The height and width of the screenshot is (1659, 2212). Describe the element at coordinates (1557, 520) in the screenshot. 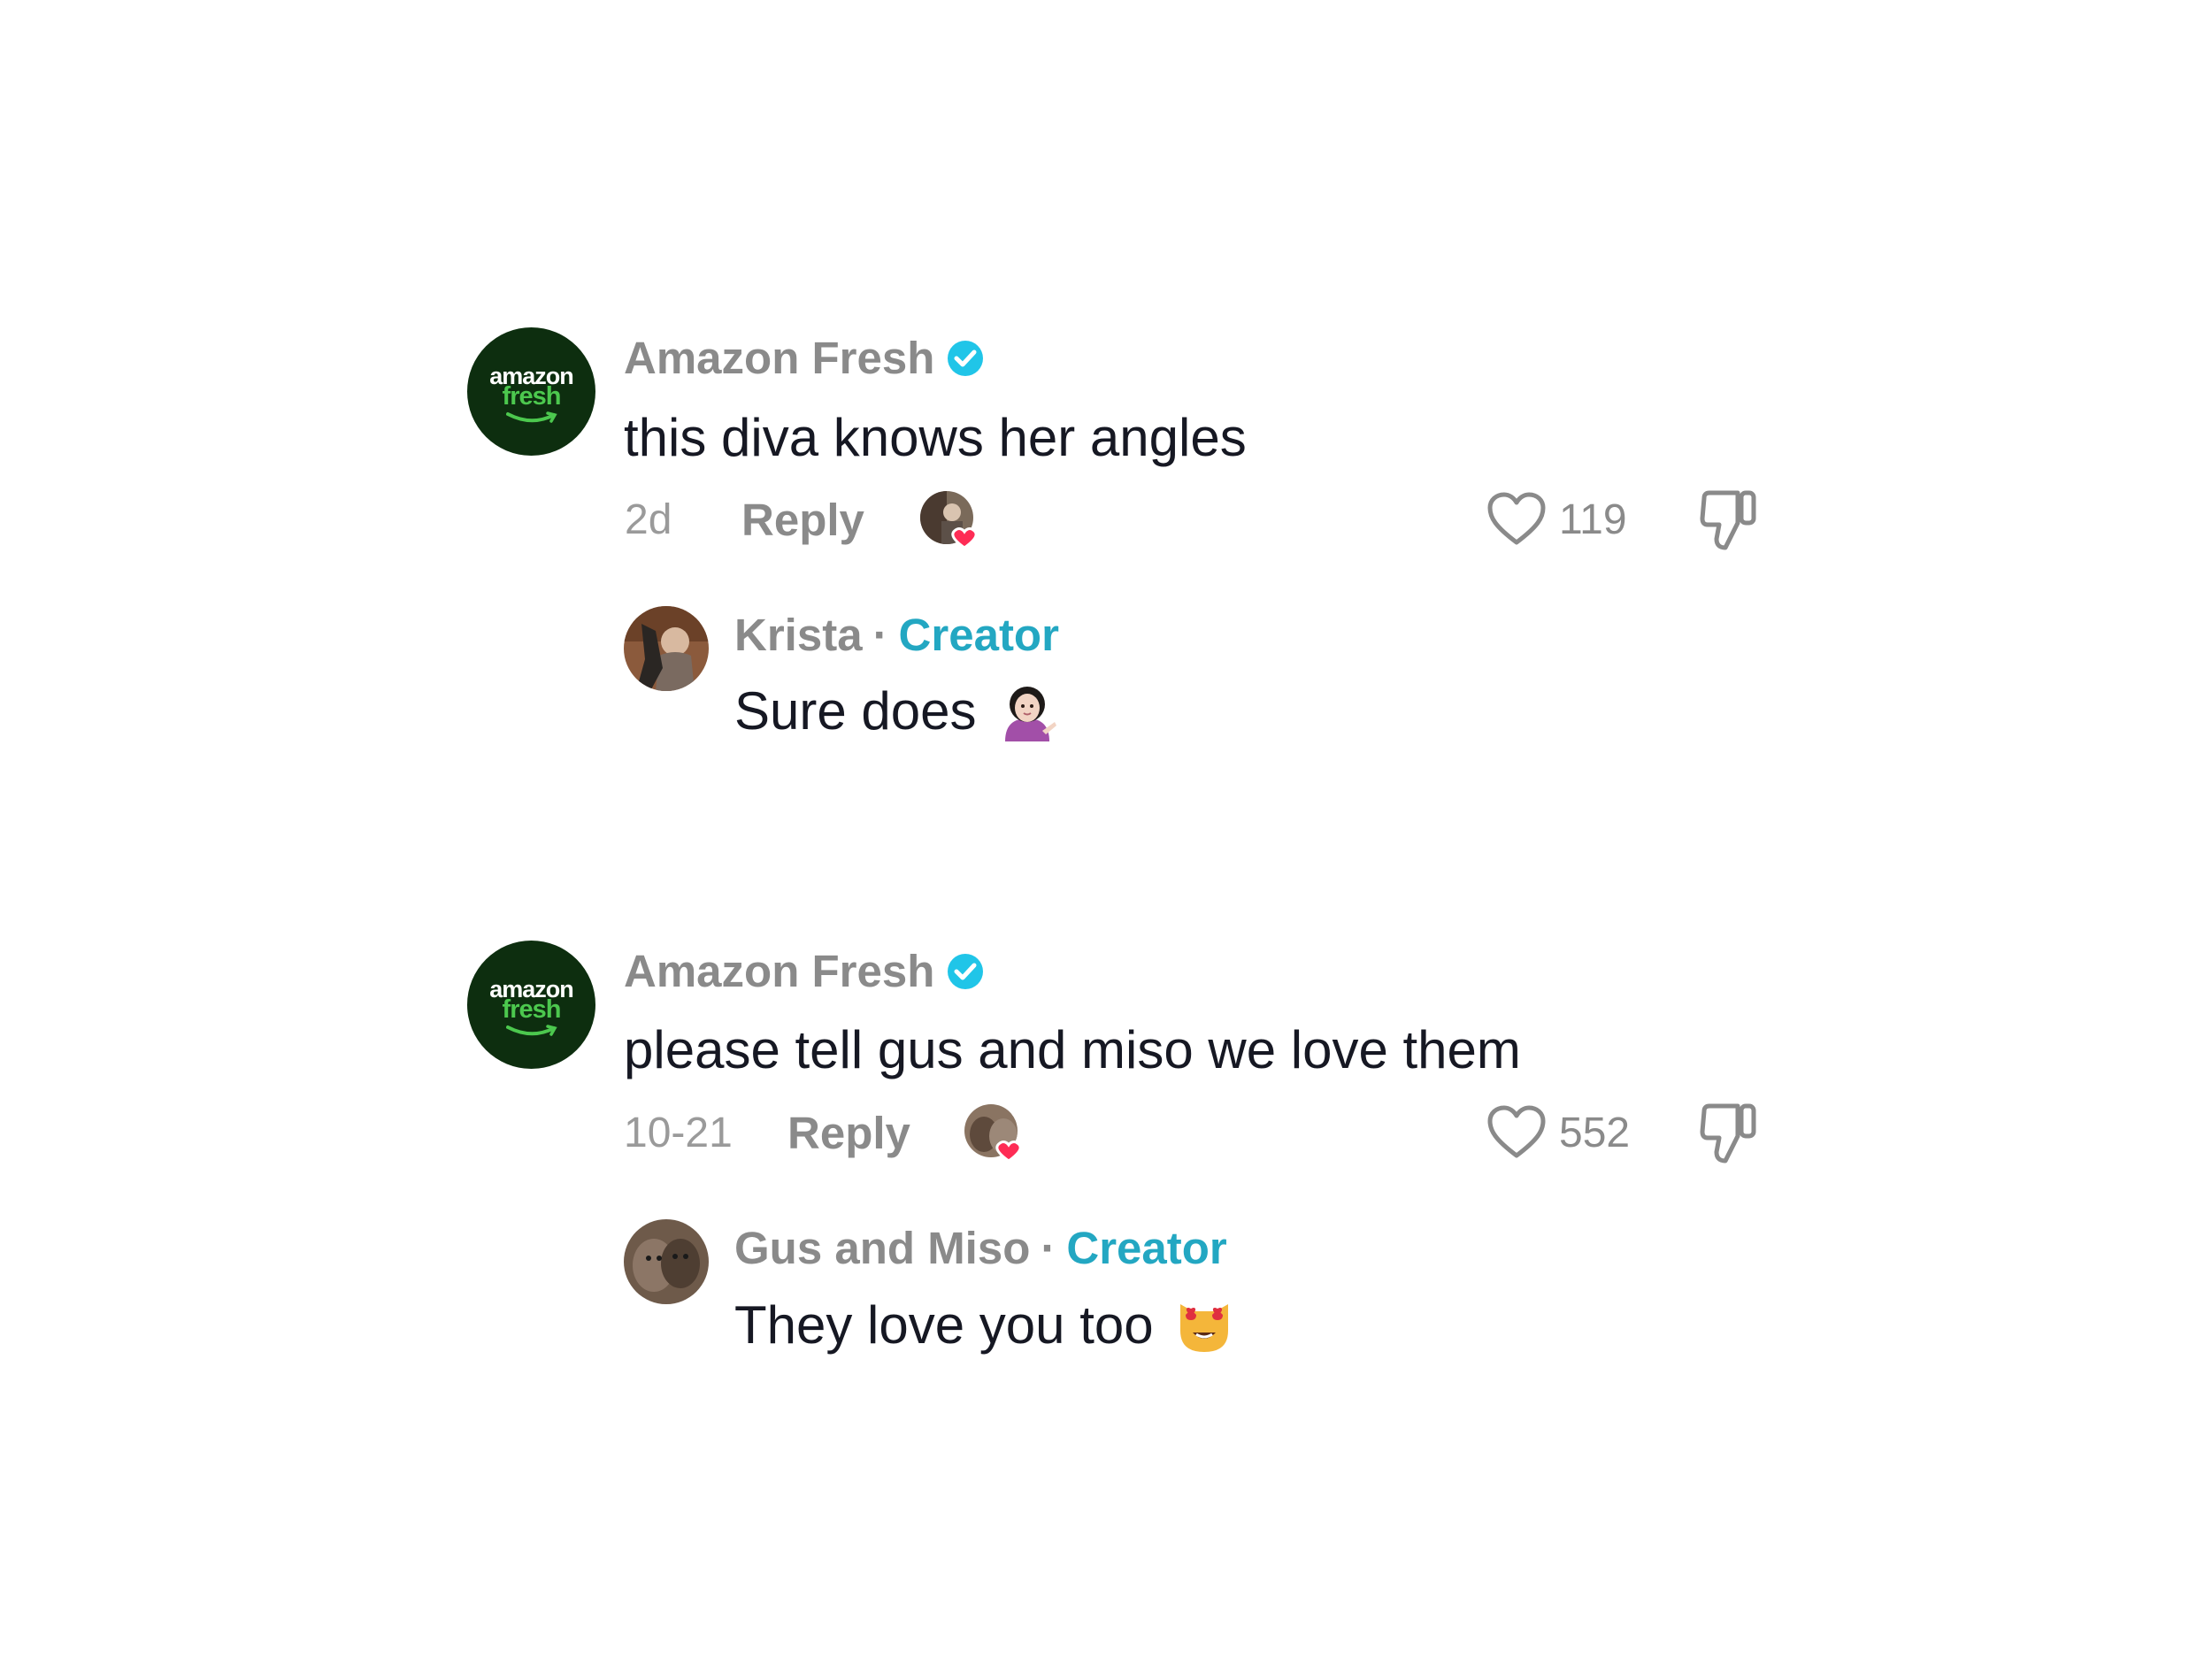

I see `like-button: 119` at that location.